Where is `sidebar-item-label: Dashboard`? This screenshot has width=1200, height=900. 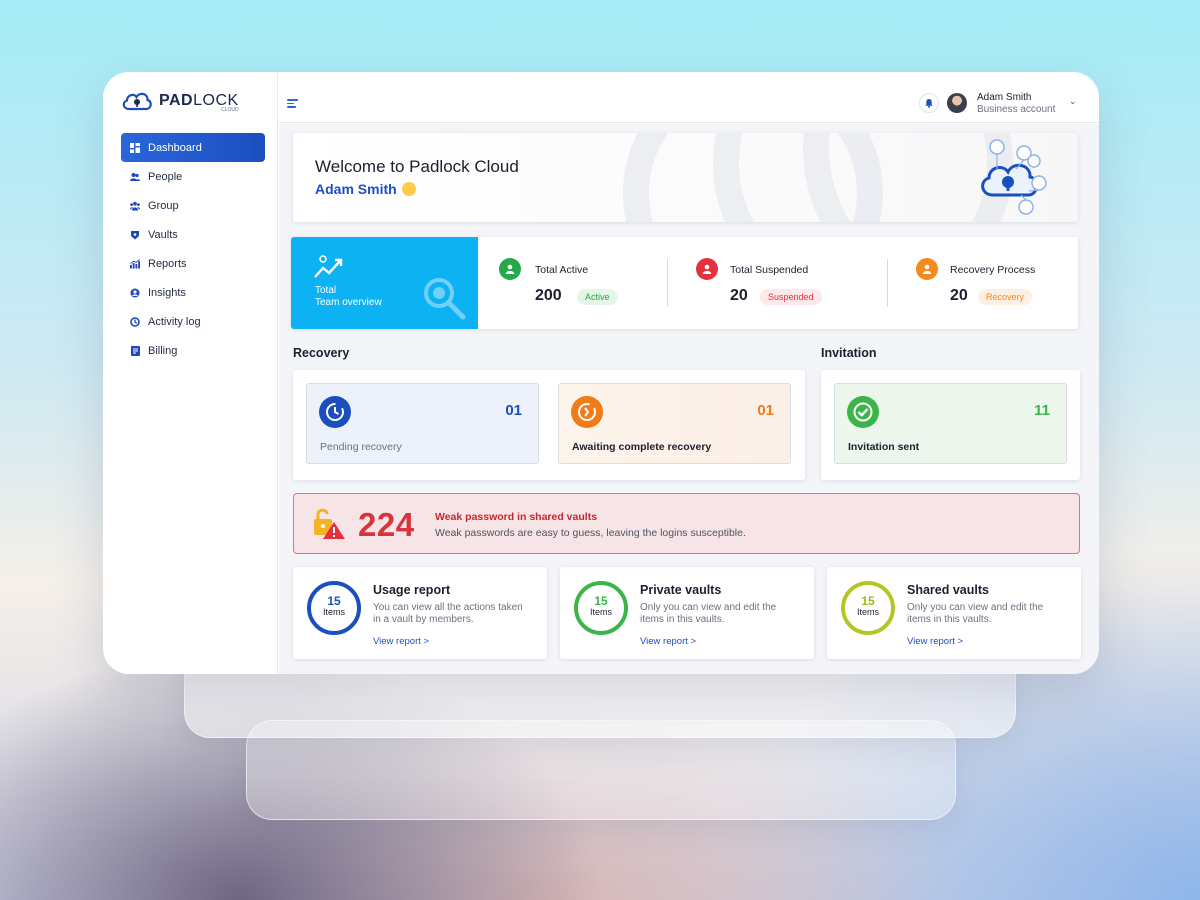
sidebar-item-label: Dashboard is located at coordinates (175, 147).